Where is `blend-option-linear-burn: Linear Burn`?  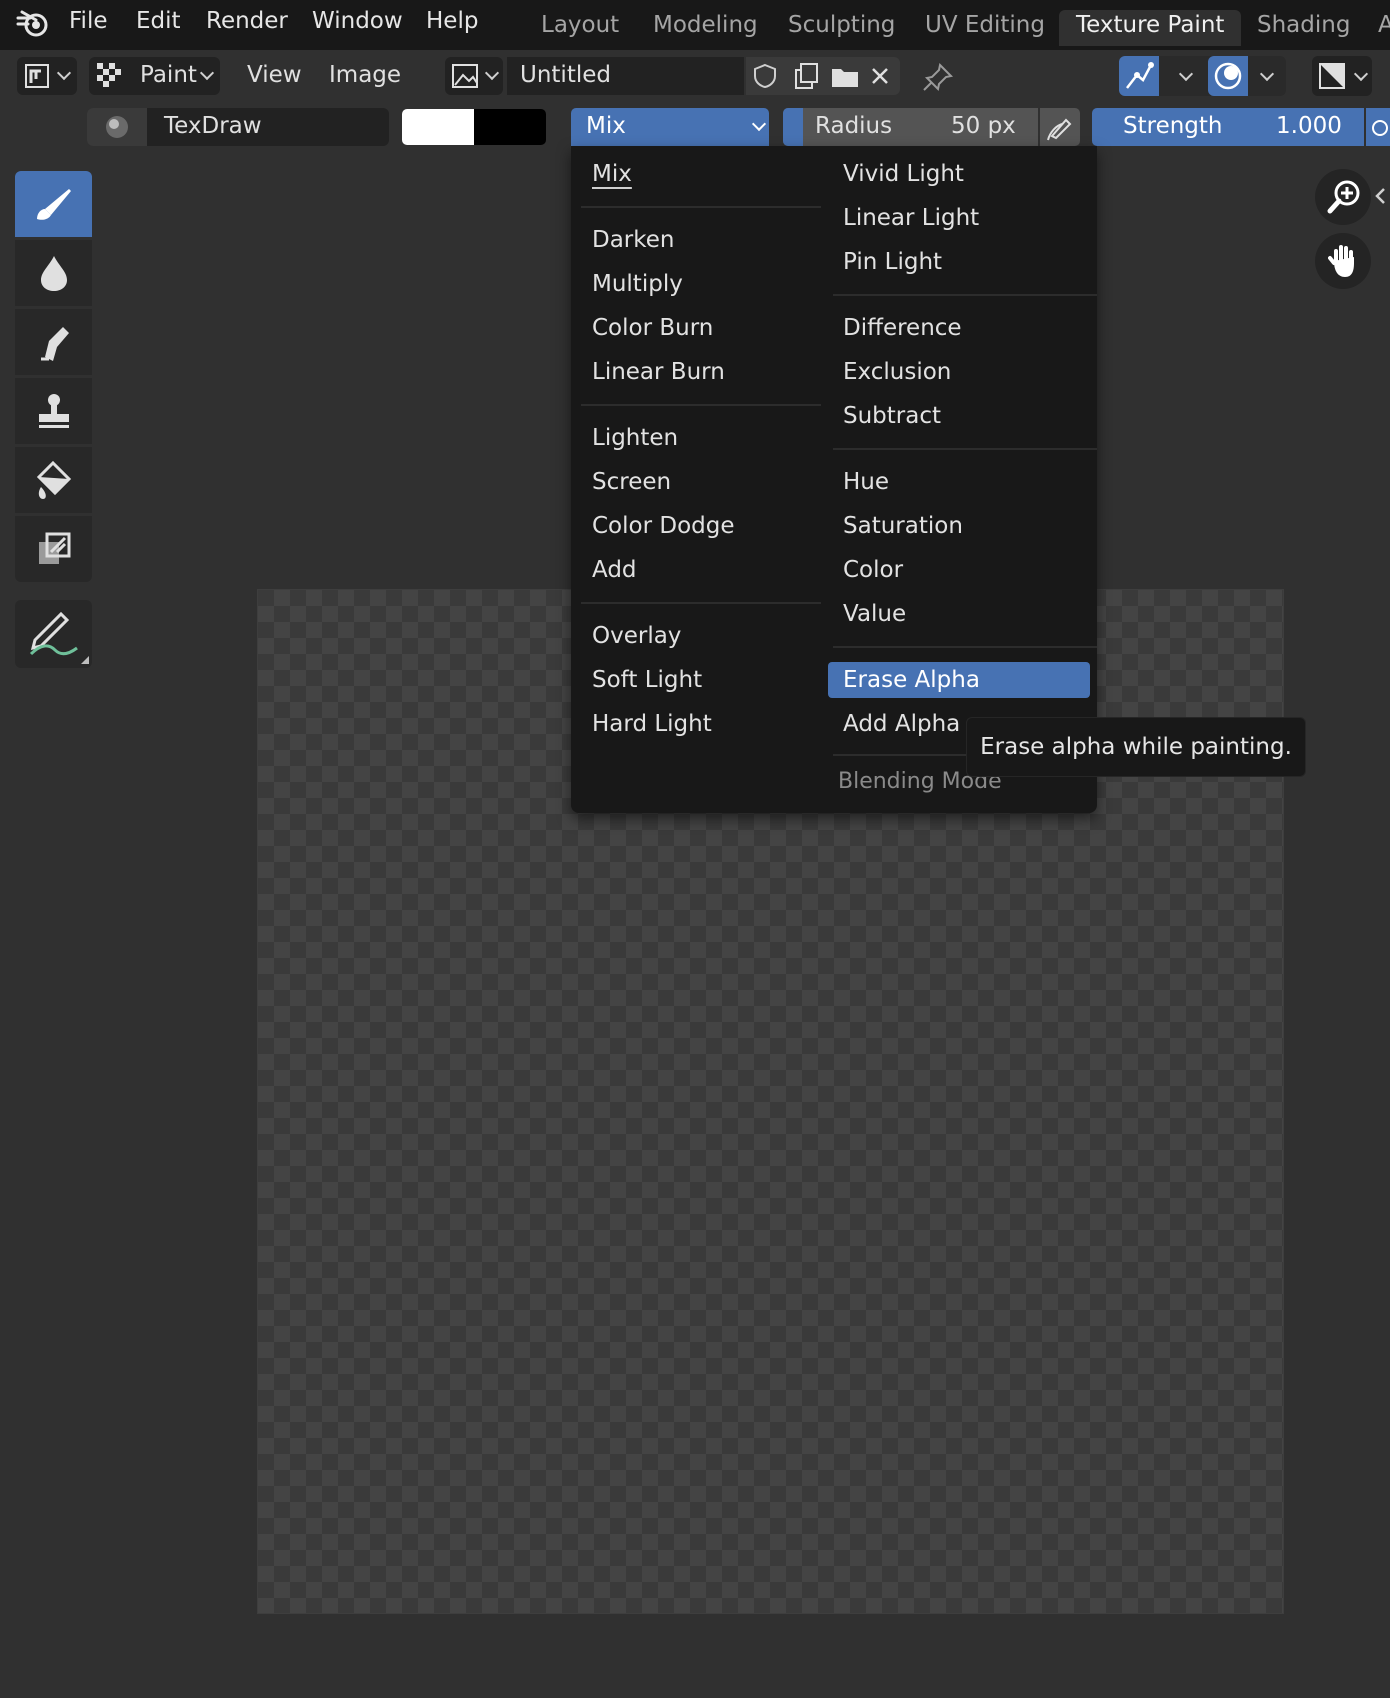 blend-option-linear-burn: Linear Burn is located at coordinates (658, 372).